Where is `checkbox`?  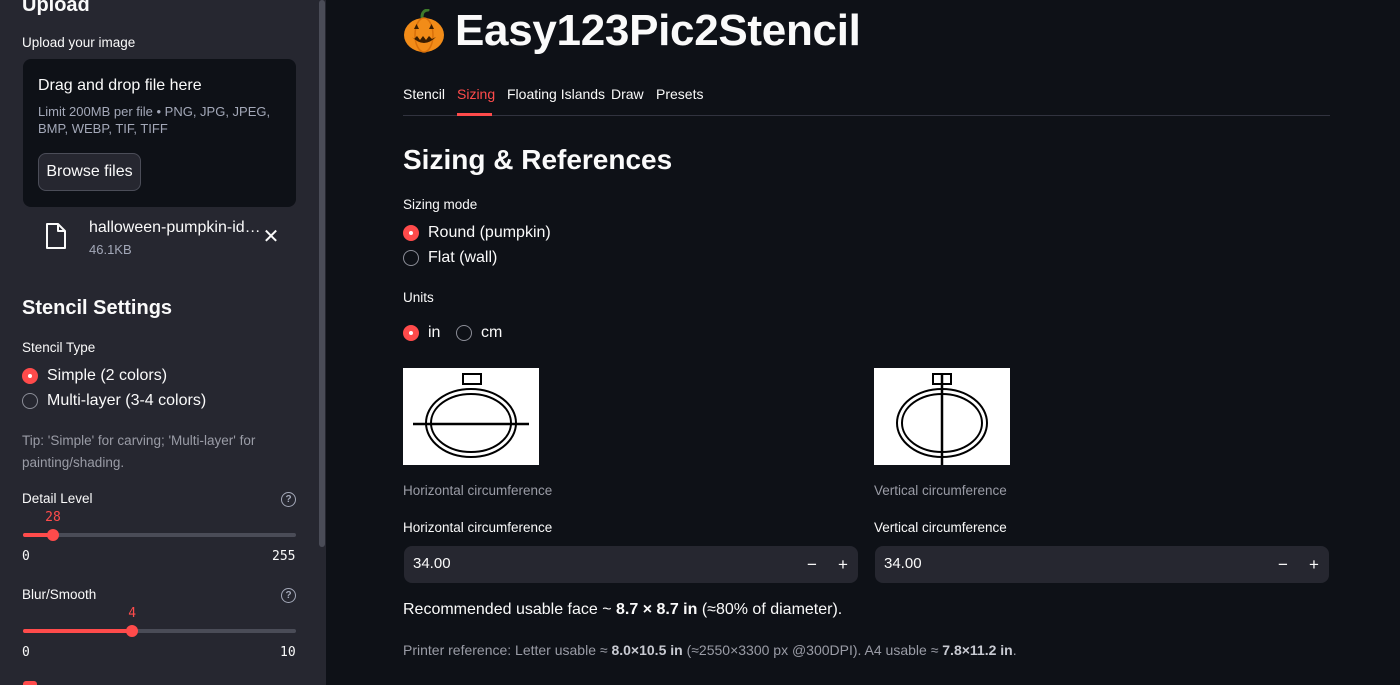
checkbox is located at coordinates (30, 683).